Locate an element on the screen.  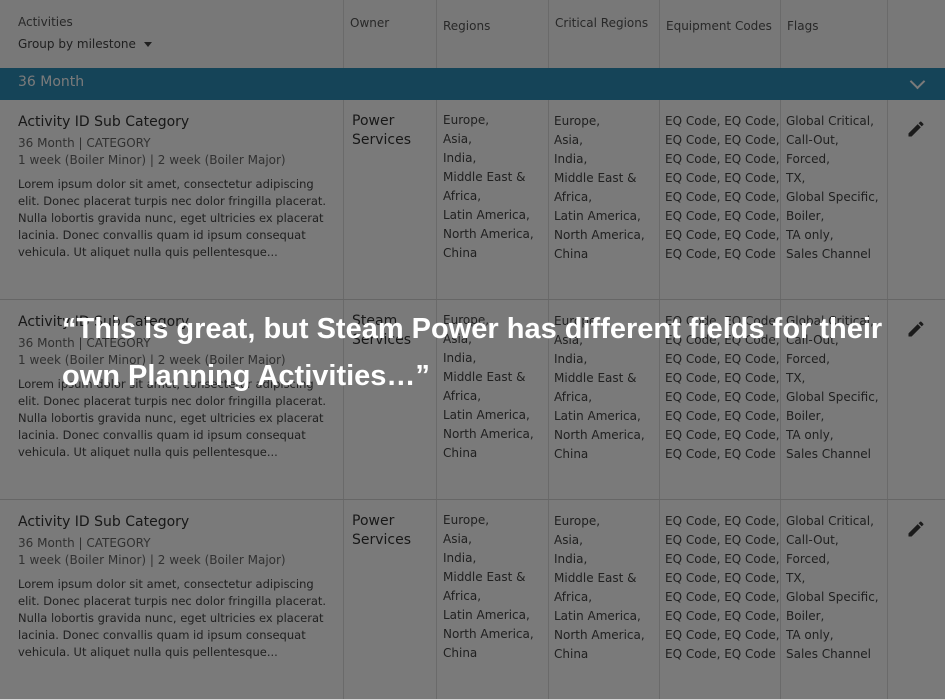
regions-column-header: Regions is located at coordinates (493, 34).